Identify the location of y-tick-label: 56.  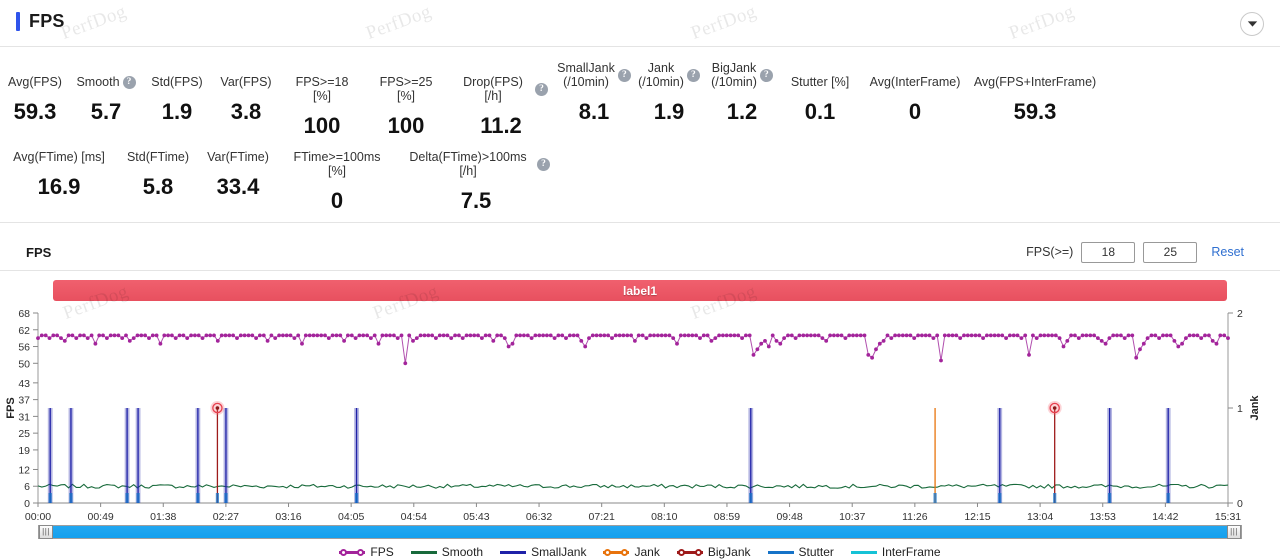
(24, 348).